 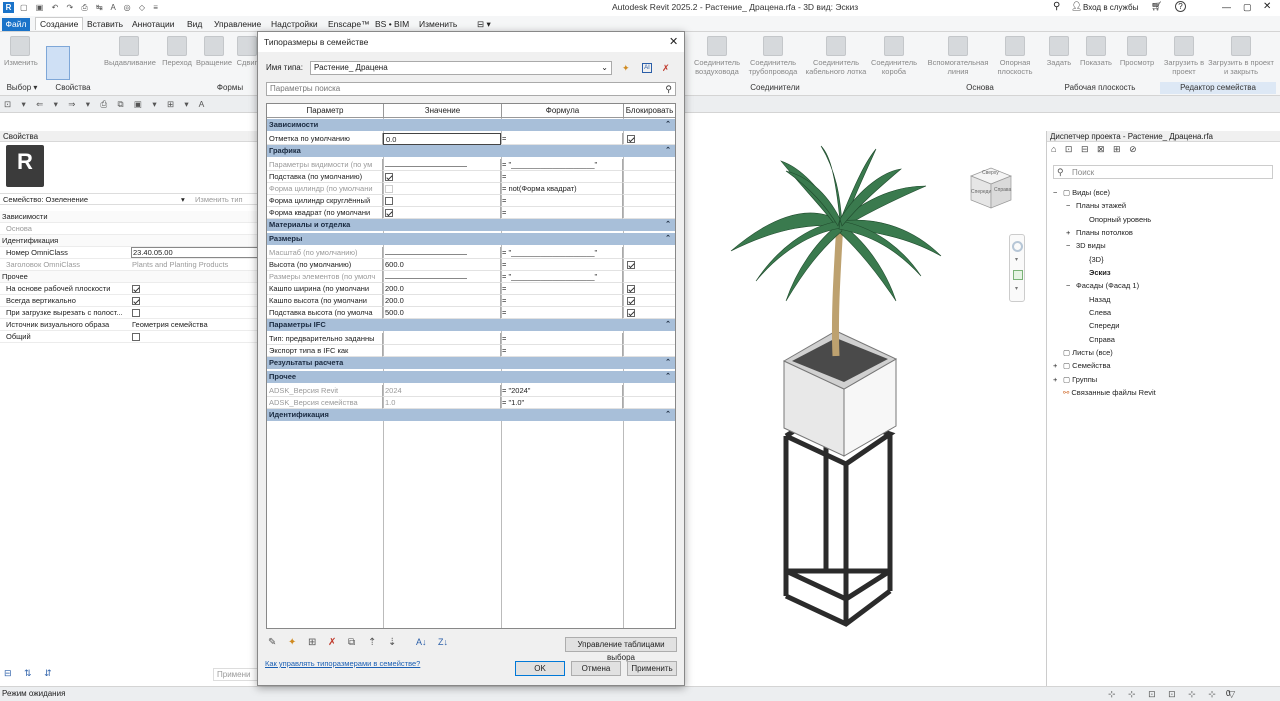 What do you see at coordinates (170, 325) in the screenshot?
I see `property-value: Геометрия семейства` at bounding box center [170, 325].